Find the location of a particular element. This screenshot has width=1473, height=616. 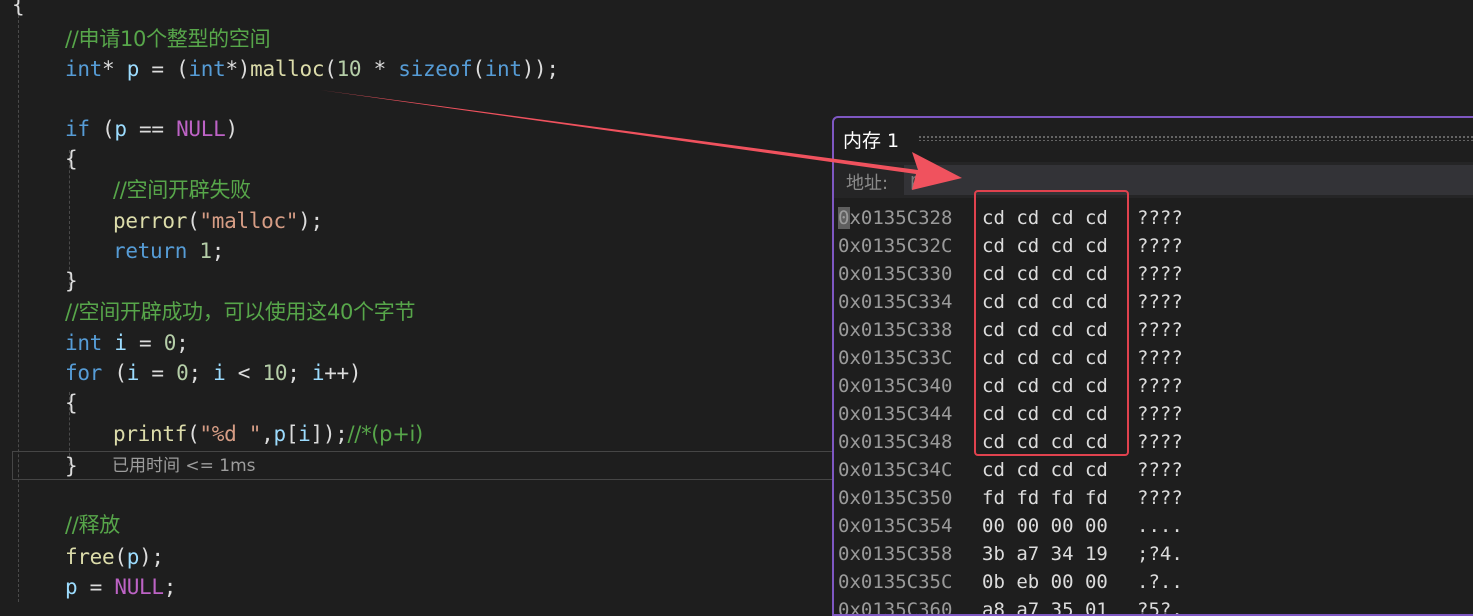

code-line-int-i-line: int i = 0; is located at coordinates (127, 343).